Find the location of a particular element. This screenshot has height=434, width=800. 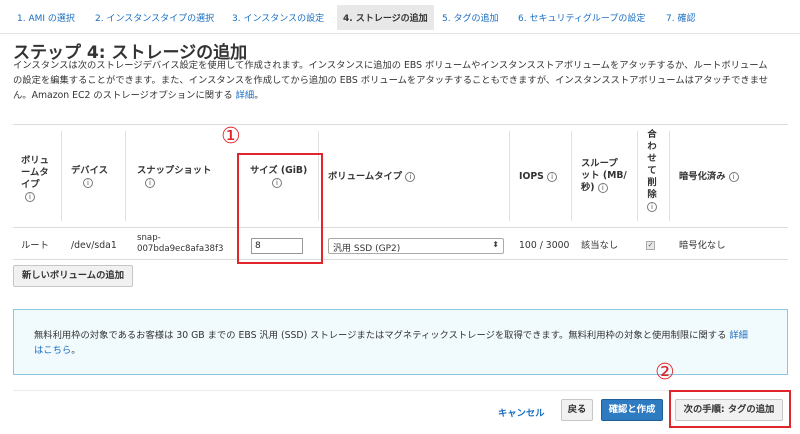

header-iops-label: IOPS is located at coordinates (531, 176).